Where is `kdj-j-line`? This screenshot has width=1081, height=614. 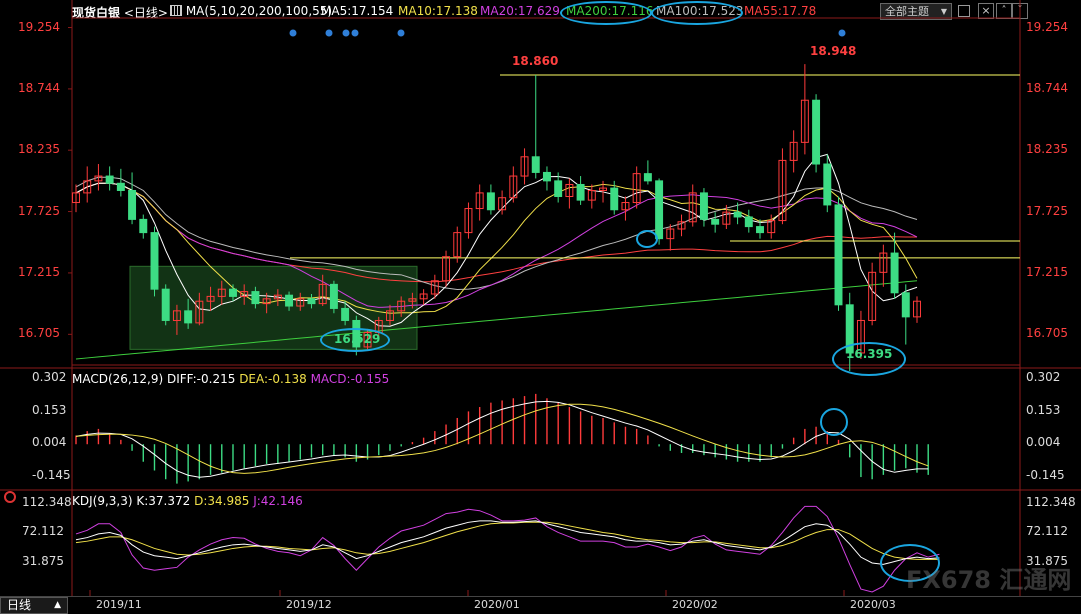
kdj-j-line is located at coordinates (507, 549).